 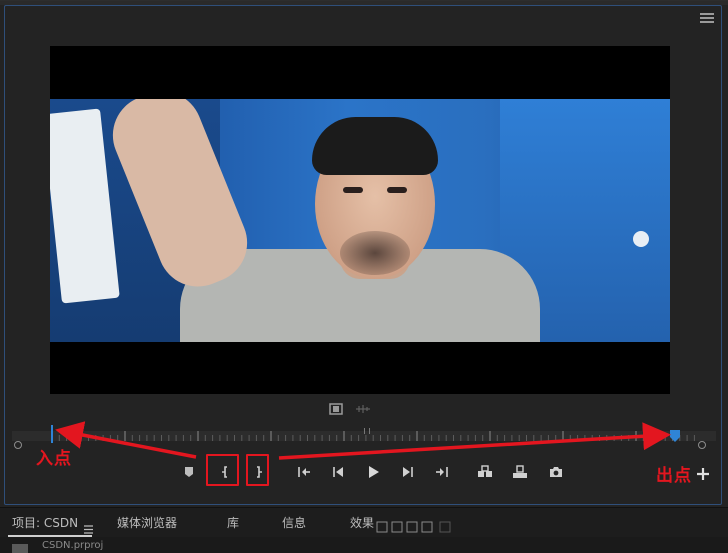 I want to click on tab-effects: 效果, so click(x=362, y=522).